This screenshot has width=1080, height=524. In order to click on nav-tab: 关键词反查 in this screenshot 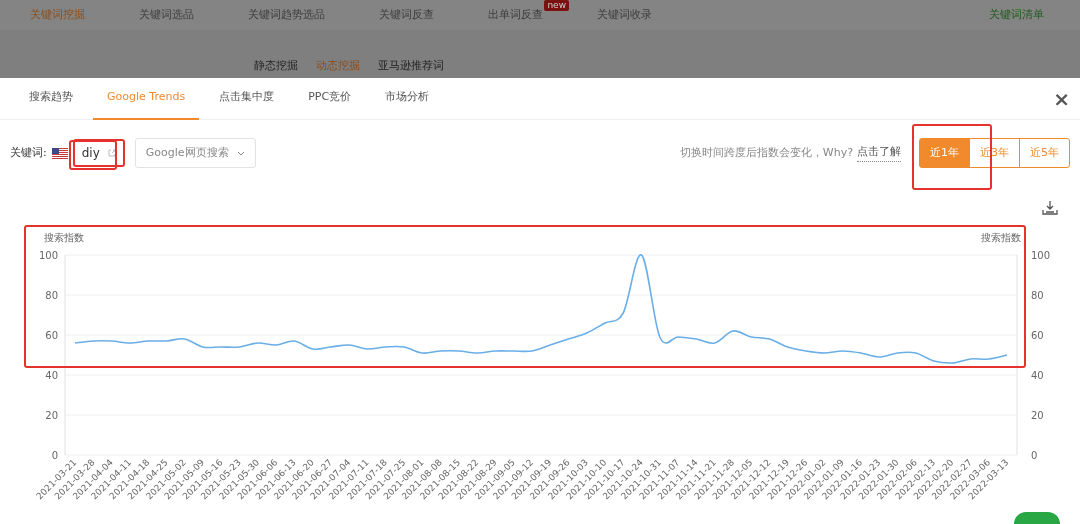, I will do `click(406, 15)`.